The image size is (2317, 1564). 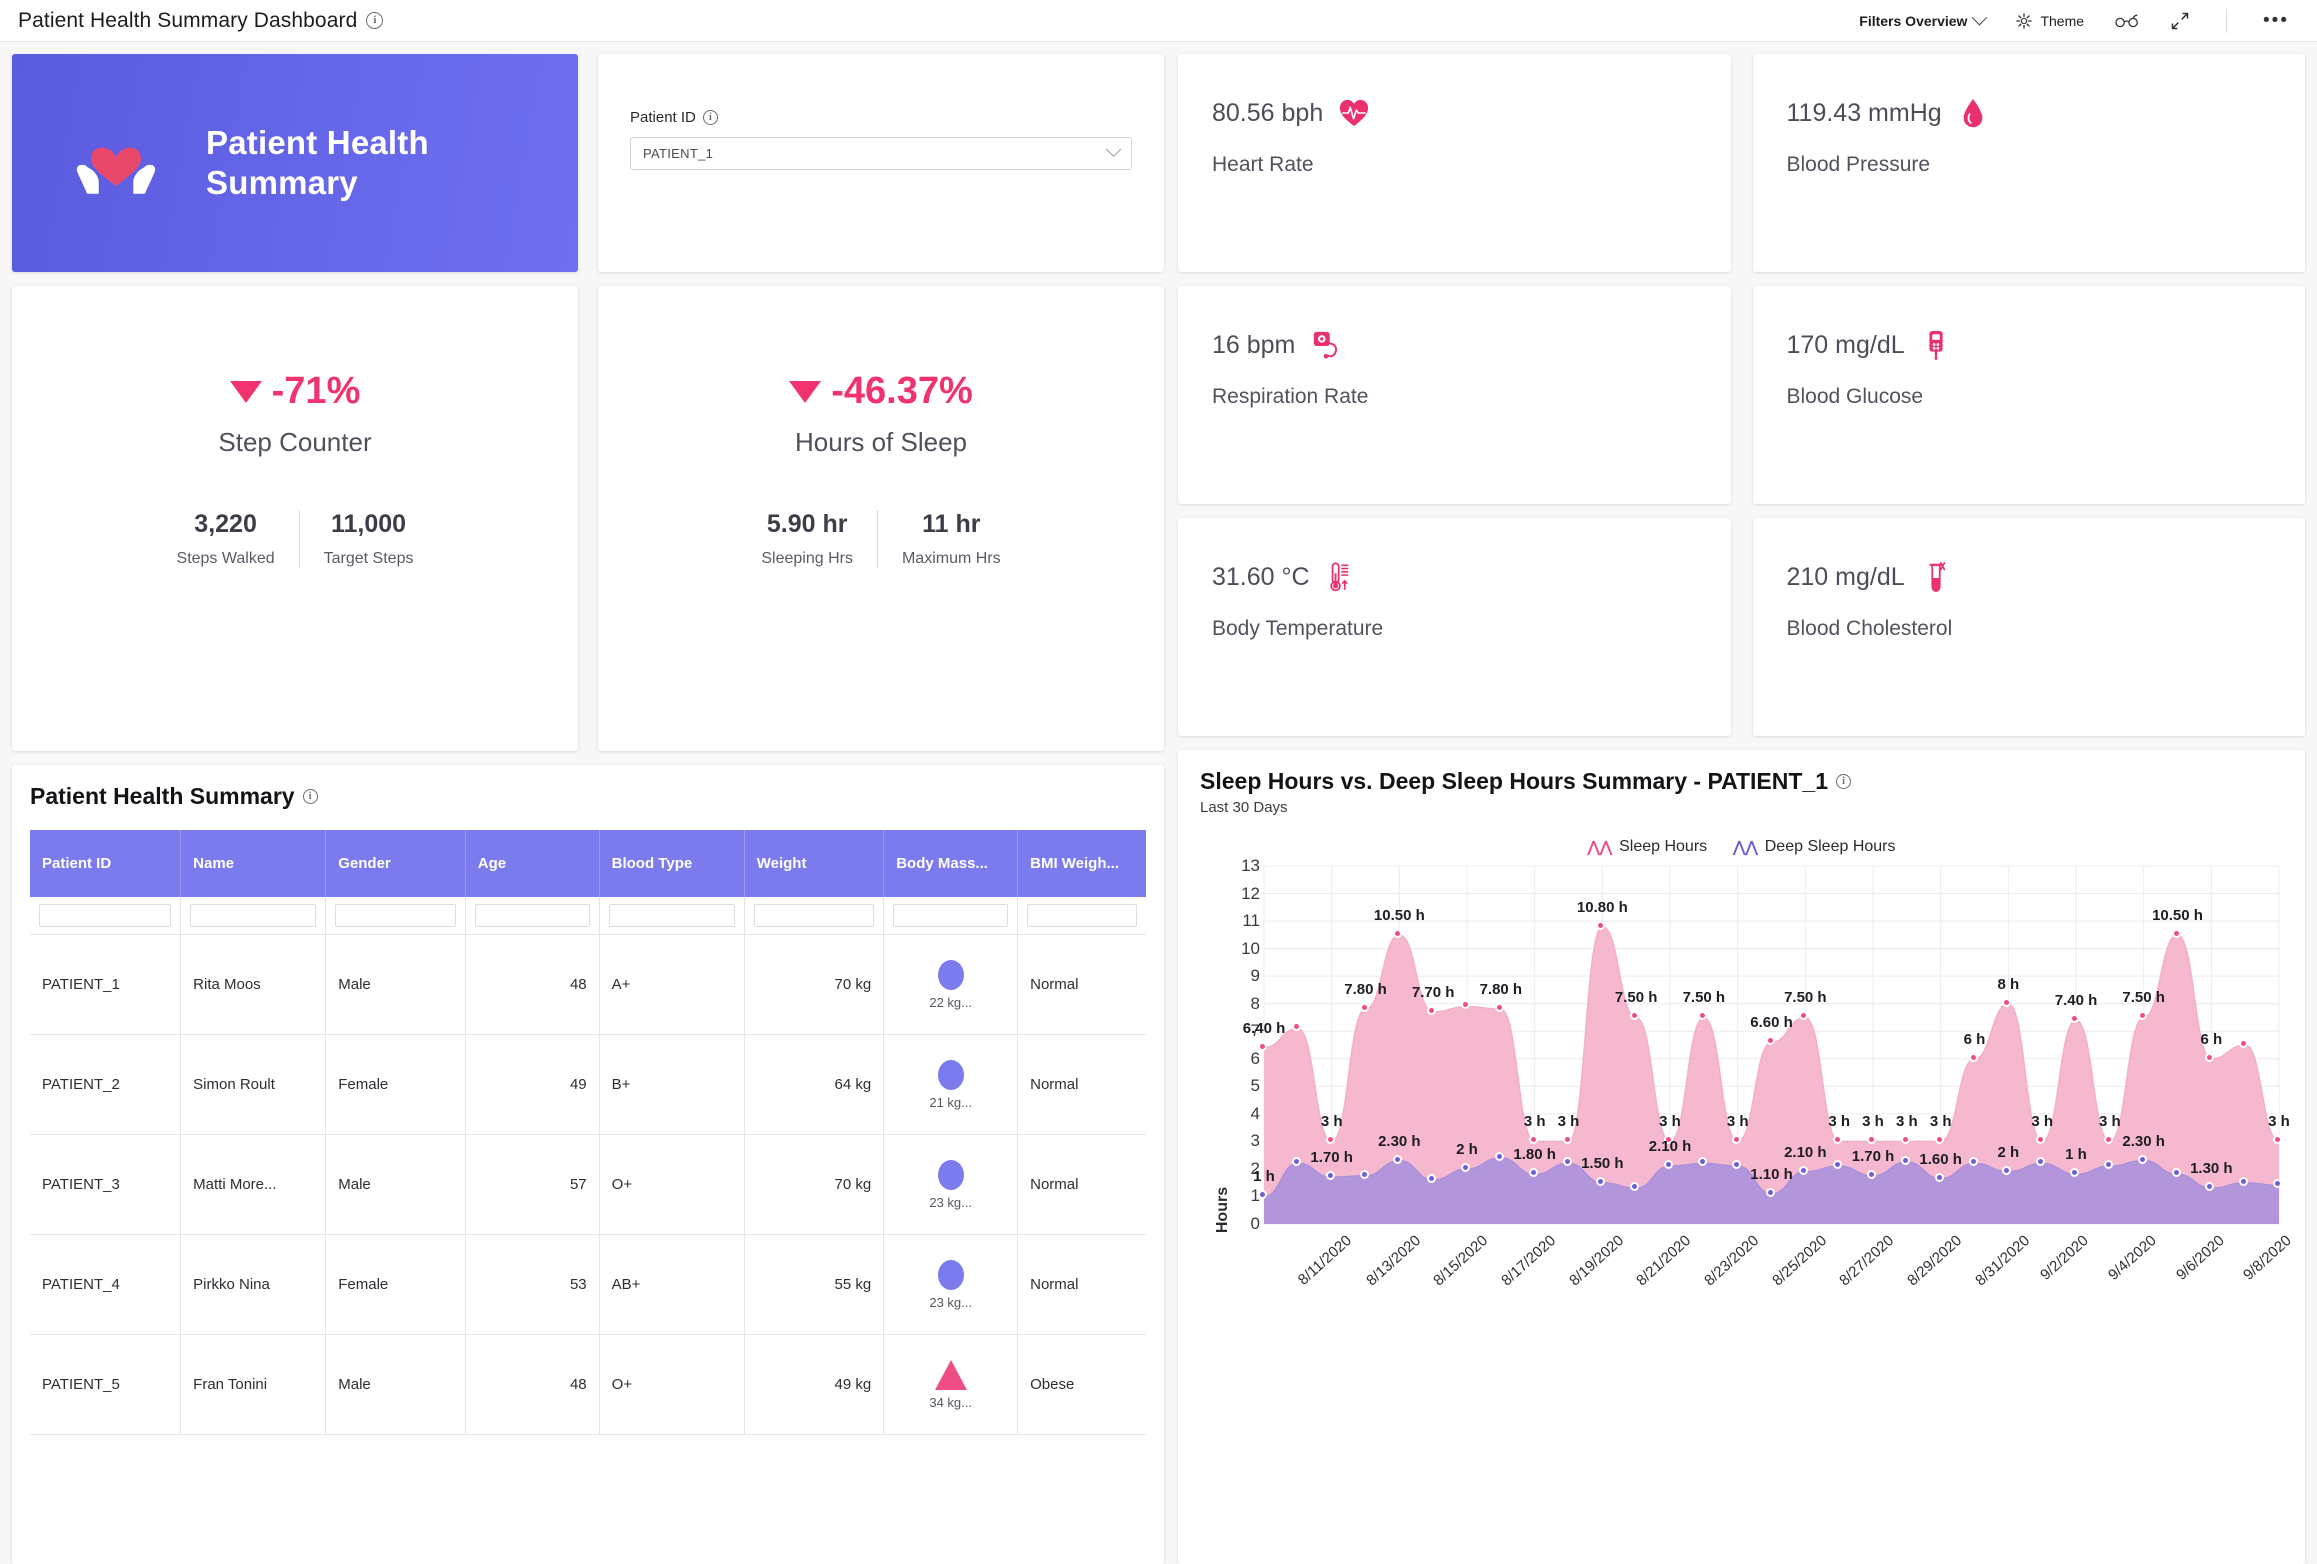 What do you see at coordinates (106, 863) in the screenshot?
I see `col-patient-id: Patient ID` at bounding box center [106, 863].